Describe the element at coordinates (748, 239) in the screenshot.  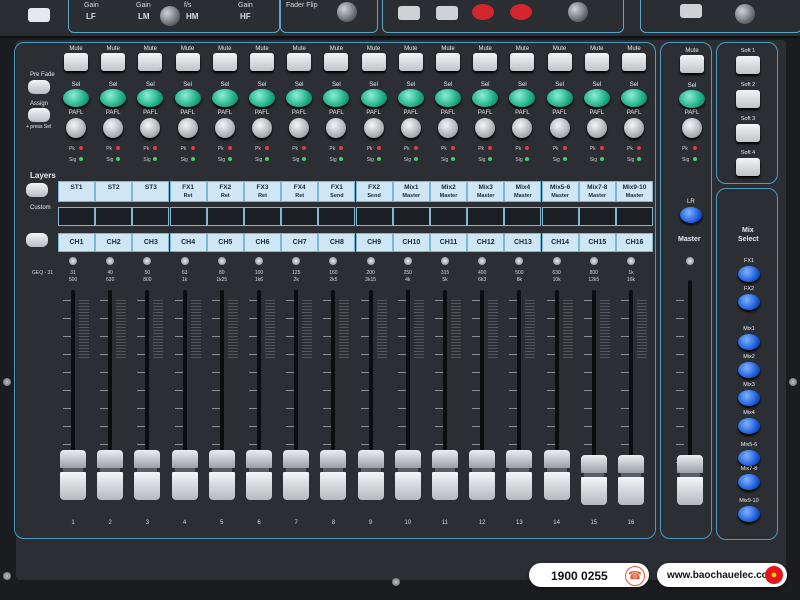
I see `mix-select-title-2: Select` at that location.